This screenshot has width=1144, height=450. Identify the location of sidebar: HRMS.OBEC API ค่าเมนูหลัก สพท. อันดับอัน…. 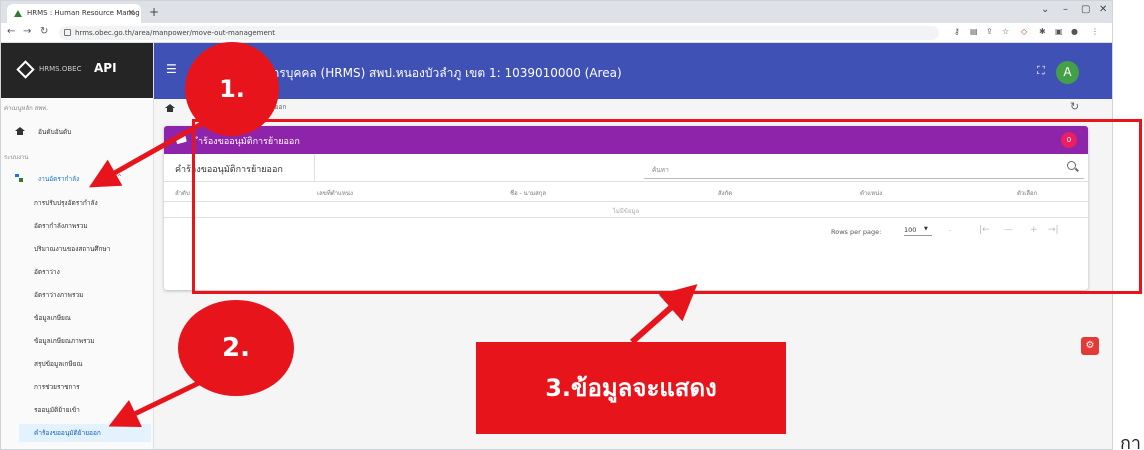
(77, 246).